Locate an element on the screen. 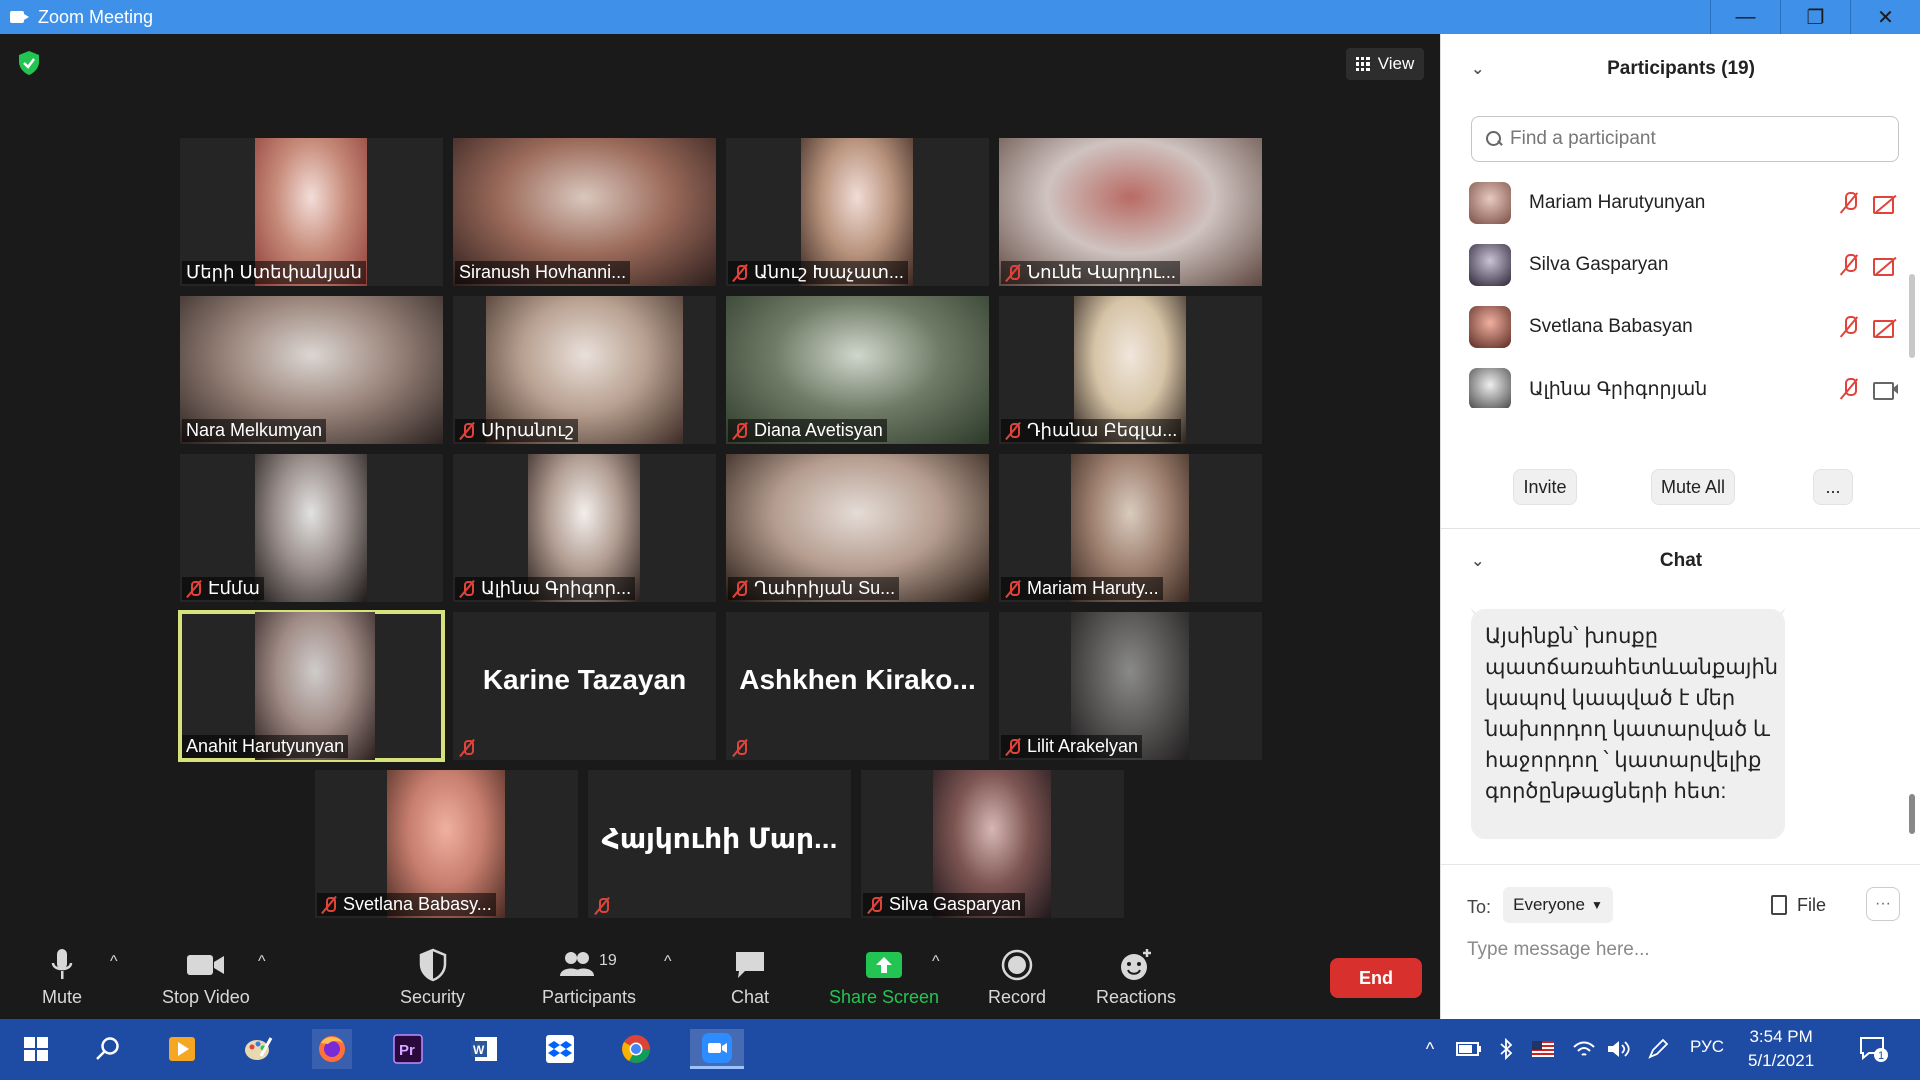 This screenshot has height=1080, width=1920. input-language: РУС is located at coordinates (1707, 1047).